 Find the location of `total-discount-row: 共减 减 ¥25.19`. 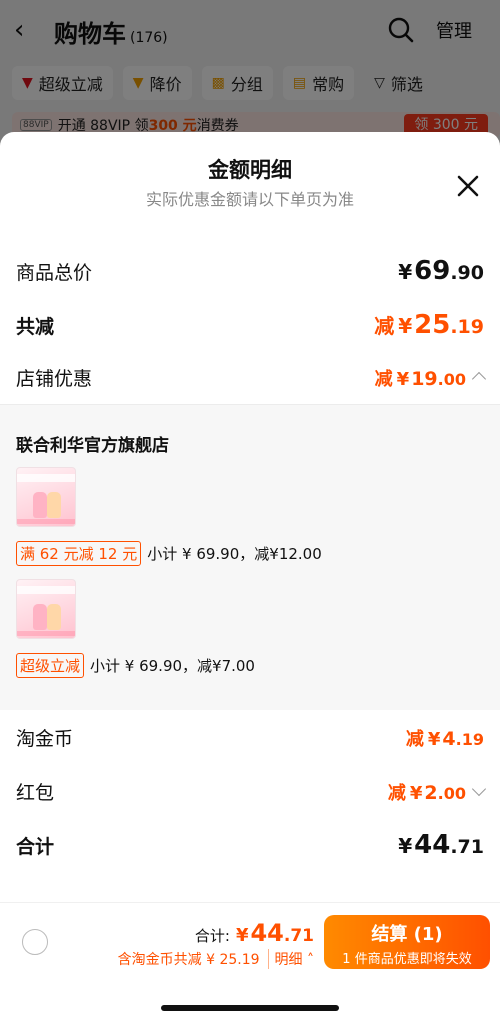

total-discount-row: 共减 减 ¥25.19 is located at coordinates (250, 325).